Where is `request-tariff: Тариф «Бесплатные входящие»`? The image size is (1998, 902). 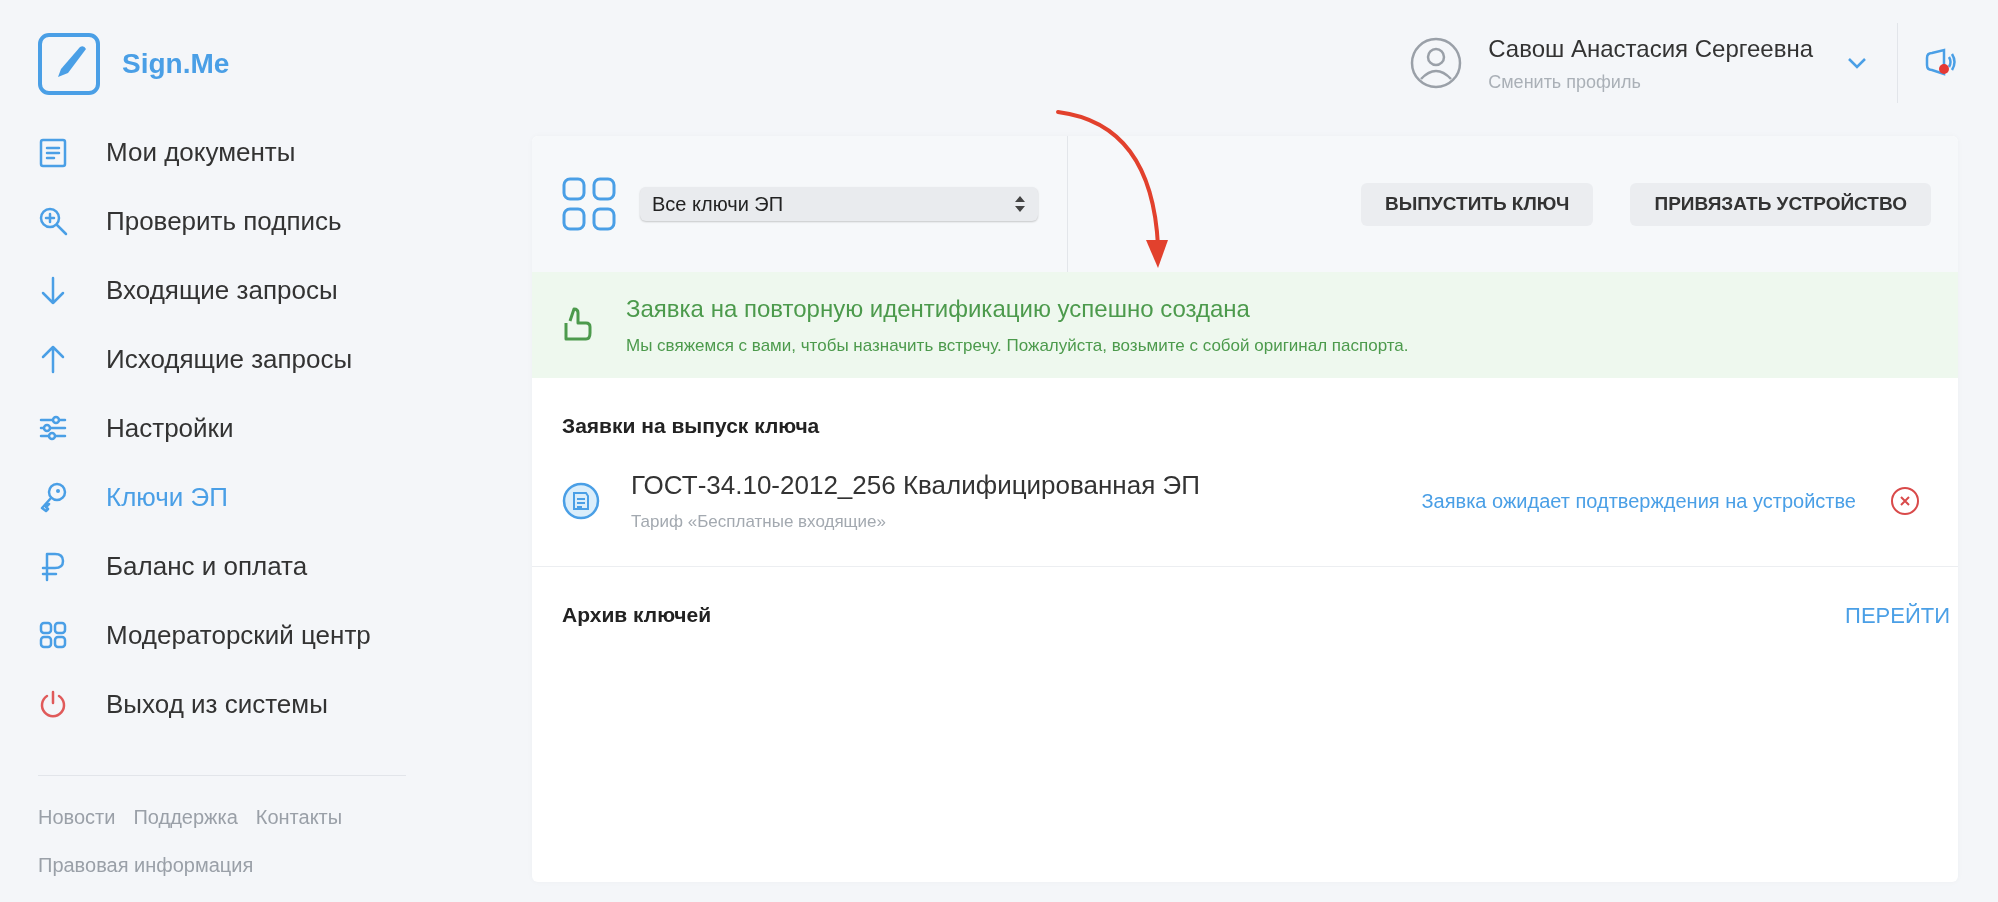
request-tariff: Тариф «Бесплатные входящие» is located at coordinates (759, 522).